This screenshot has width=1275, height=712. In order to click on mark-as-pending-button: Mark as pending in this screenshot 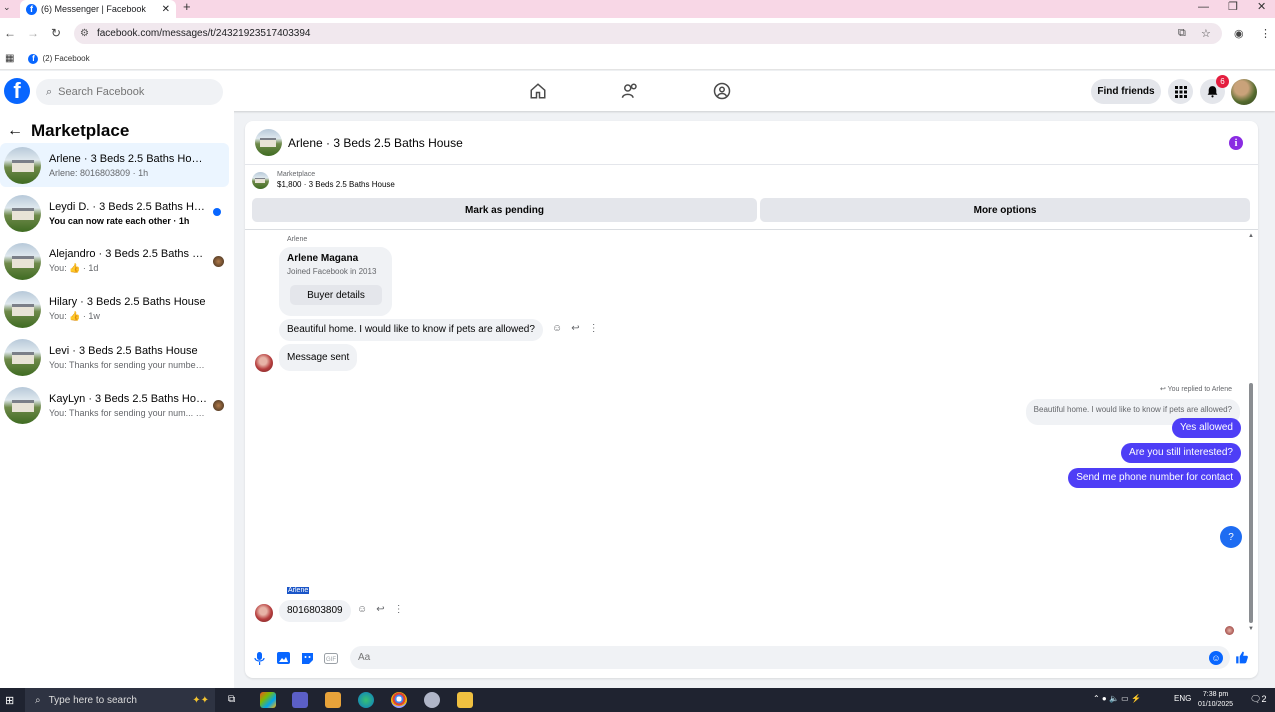, I will do `click(504, 210)`.